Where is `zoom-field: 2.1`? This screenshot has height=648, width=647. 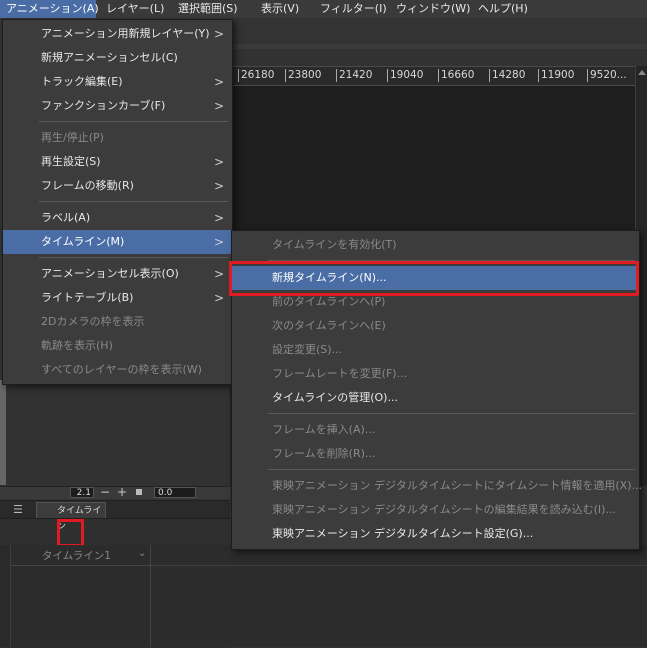 zoom-field: 2.1 is located at coordinates (82, 492).